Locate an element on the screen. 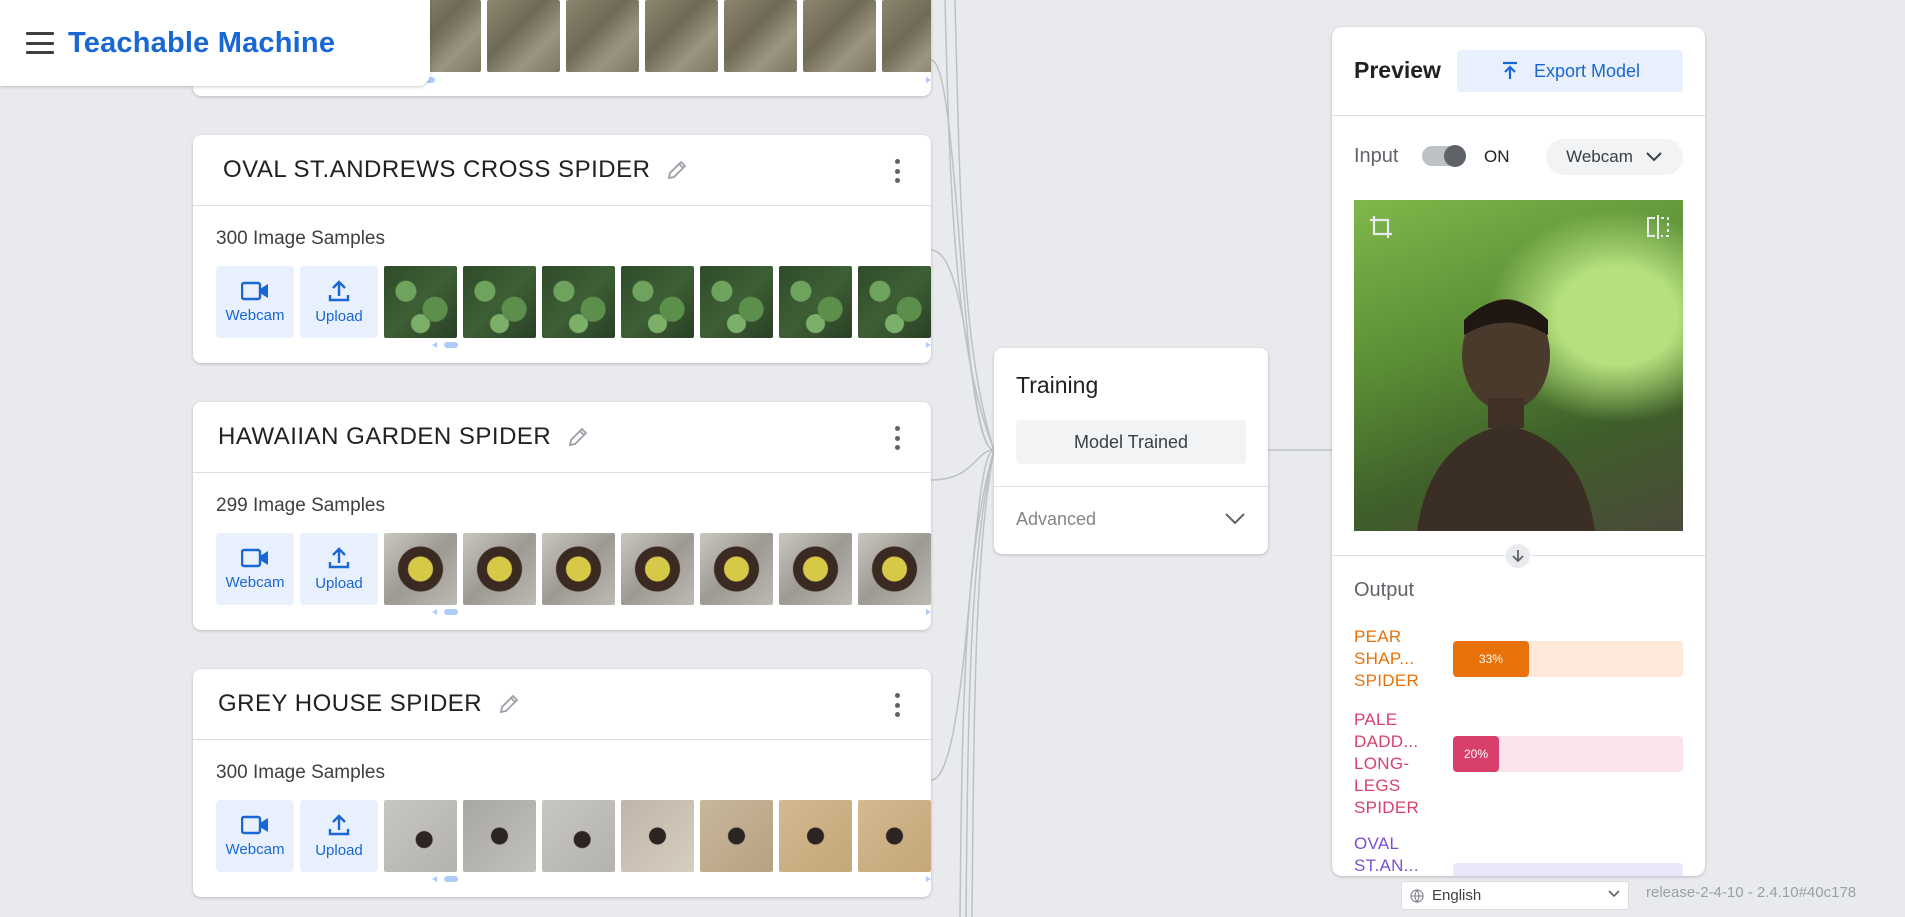  confidence-bar-track is located at coordinates (1568, 869).